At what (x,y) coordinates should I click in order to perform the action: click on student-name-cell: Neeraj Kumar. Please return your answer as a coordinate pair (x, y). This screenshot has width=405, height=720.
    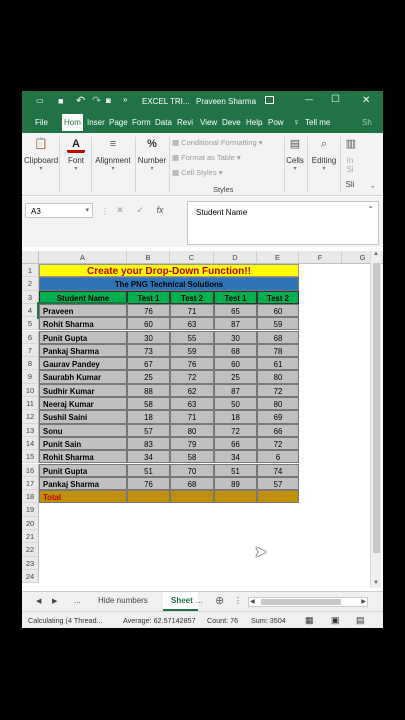
    Looking at the image, I should click on (83, 404).